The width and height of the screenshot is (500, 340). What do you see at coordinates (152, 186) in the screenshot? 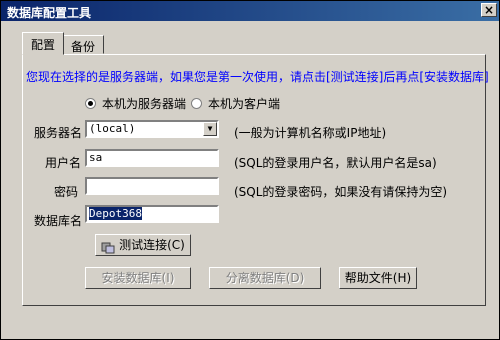
I see `password-input` at bounding box center [152, 186].